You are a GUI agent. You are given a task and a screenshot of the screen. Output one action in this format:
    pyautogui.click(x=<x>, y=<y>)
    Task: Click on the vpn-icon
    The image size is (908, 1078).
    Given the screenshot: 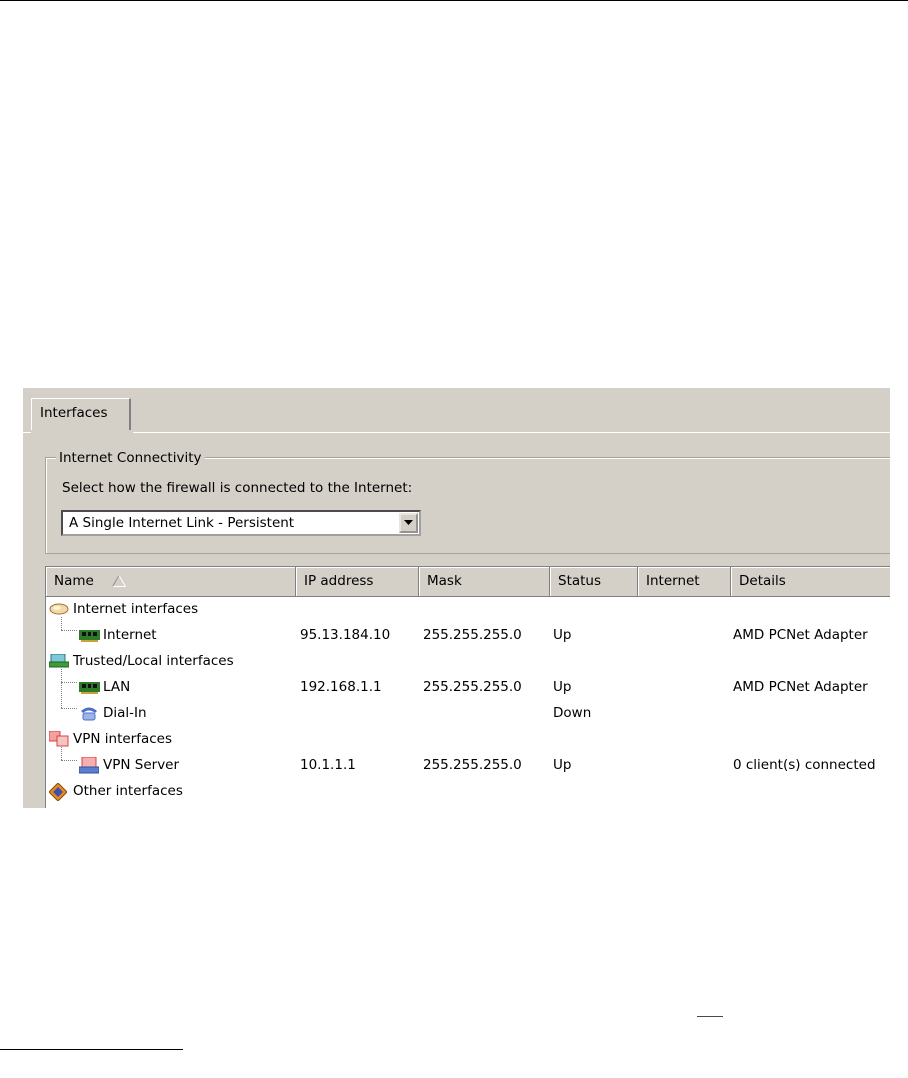 What is the action you would take?
    pyautogui.click(x=59, y=739)
    